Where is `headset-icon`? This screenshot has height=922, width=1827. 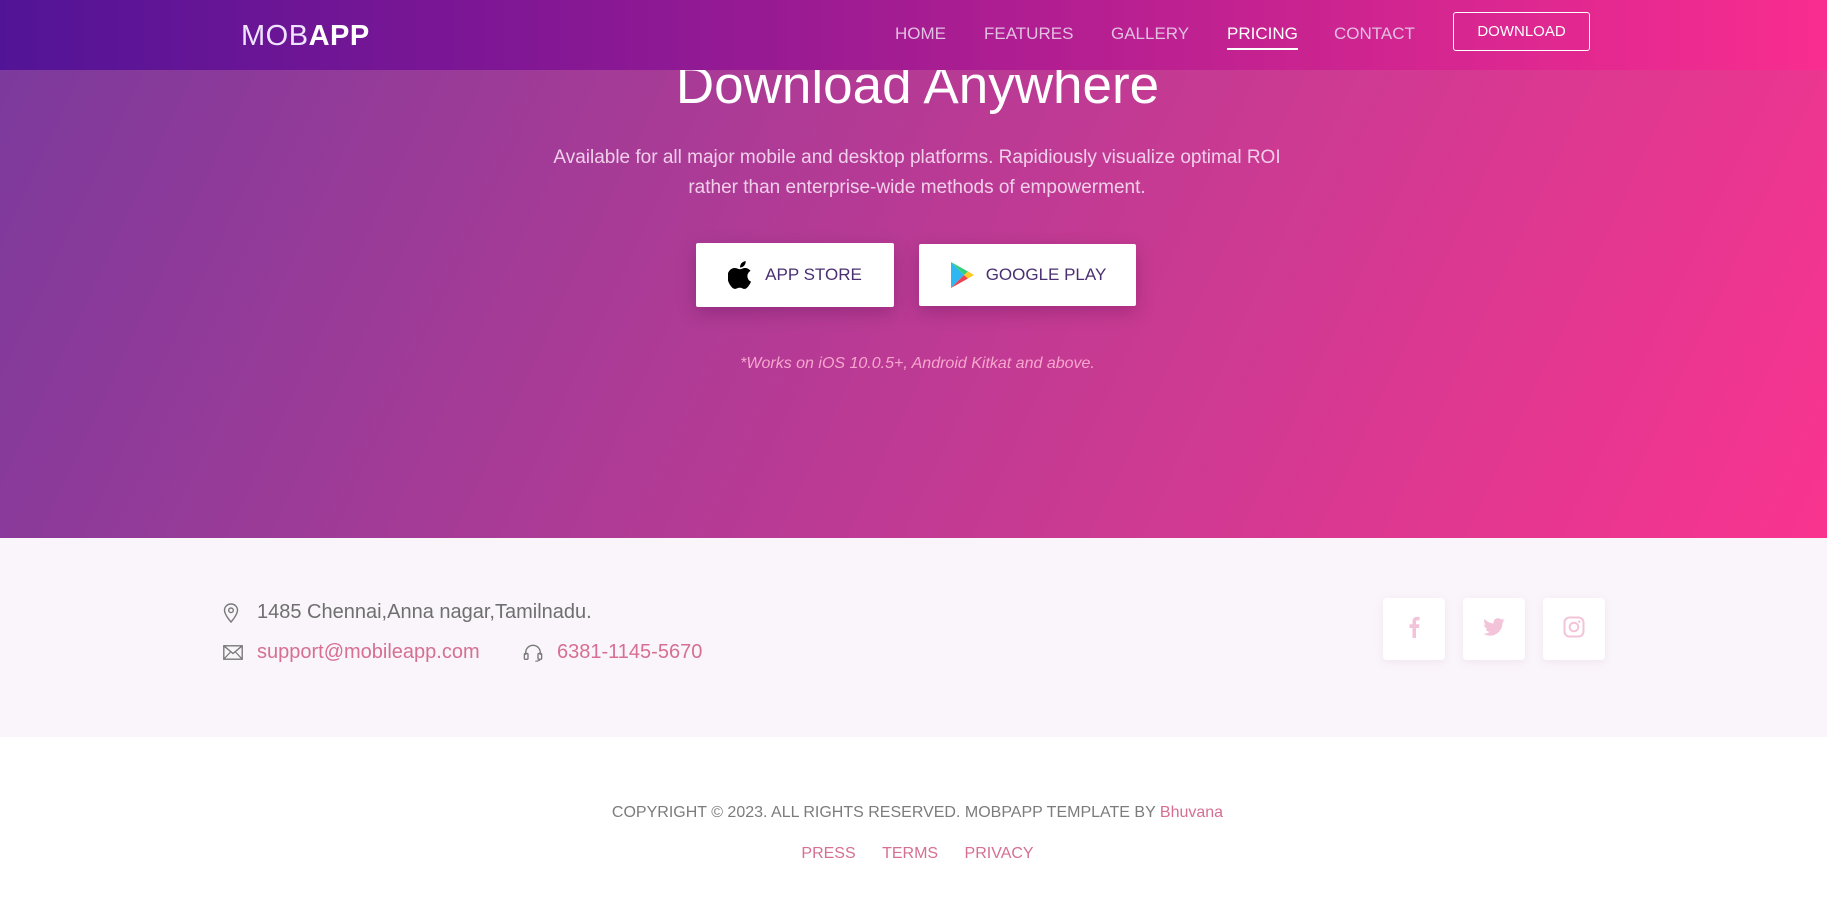 headset-icon is located at coordinates (533, 653).